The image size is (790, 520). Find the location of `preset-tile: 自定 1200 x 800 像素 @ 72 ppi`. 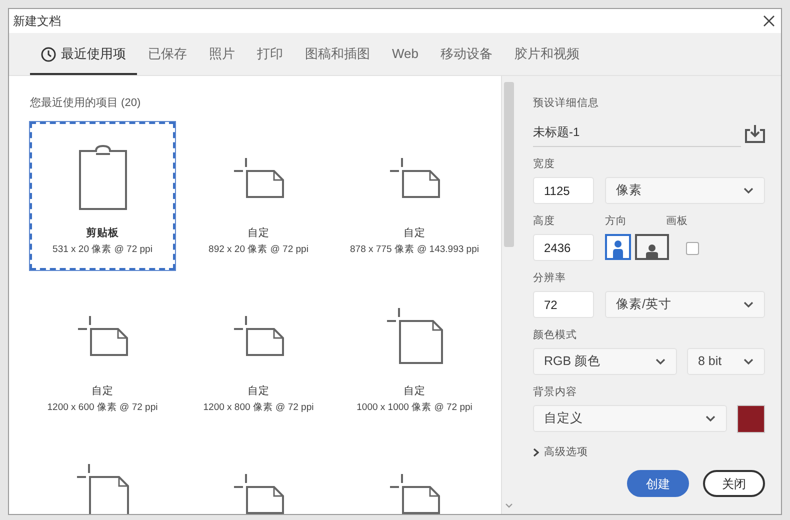

preset-tile: 自定 1200 x 800 像素 @ 72 ppi is located at coordinates (258, 354).